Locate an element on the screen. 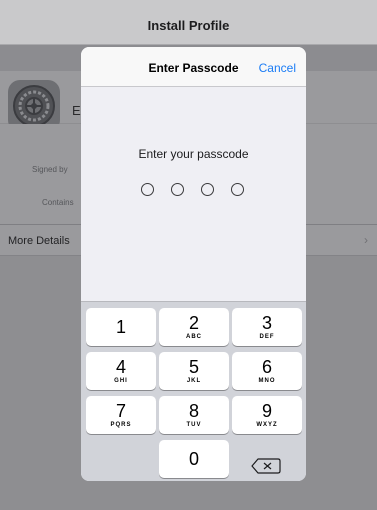 The height and width of the screenshot is (510, 377). key-digit: 1 is located at coordinates (120, 327).